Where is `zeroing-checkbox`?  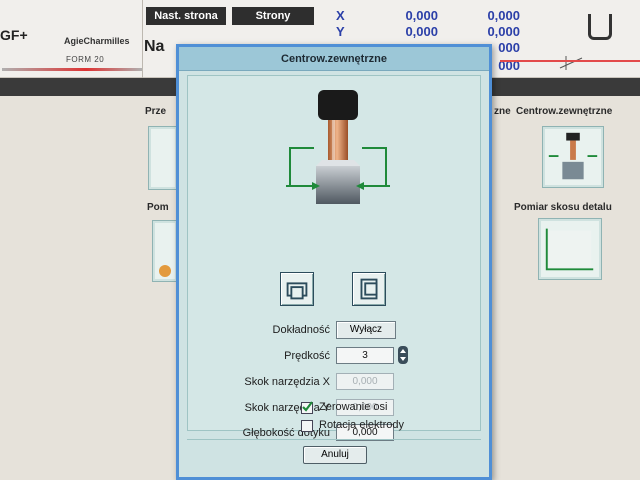
zeroing-checkbox is located at coordinates (307, 407).